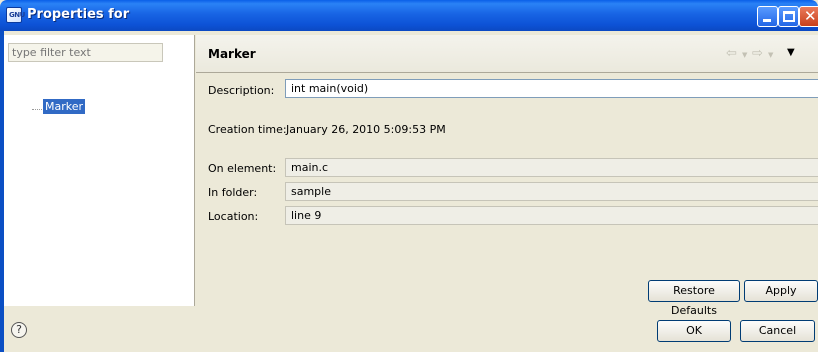 This screenshot has width=818, height=352. I want to click on maximize-icon, so click(789, 16).